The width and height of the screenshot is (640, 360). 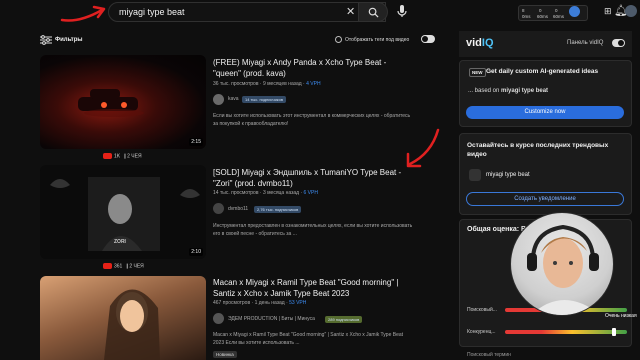 What do you see at coordinates (247, 12) in the screenshot?
I see `search-input: miyagi type beat ✕` at bounding box center [247, 12].